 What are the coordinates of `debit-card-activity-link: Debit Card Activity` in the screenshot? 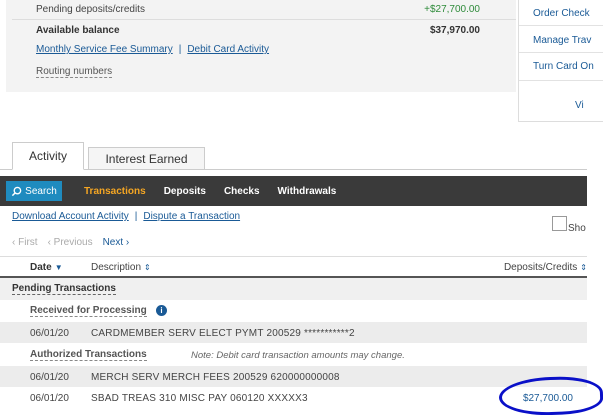 It's located at (228, 49).